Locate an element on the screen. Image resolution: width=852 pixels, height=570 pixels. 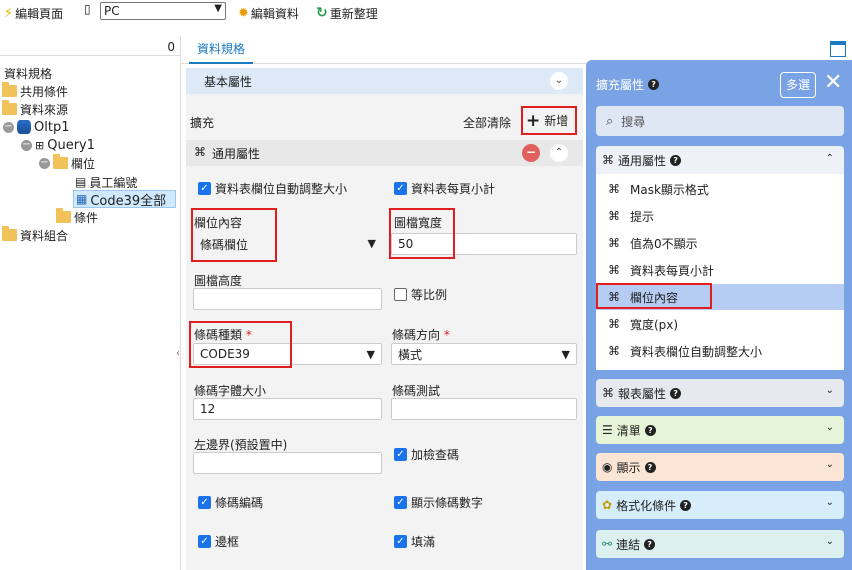
format-condition-section: ✿ 格式化條件 ? ⌄ is located at coordinates (720, 505).